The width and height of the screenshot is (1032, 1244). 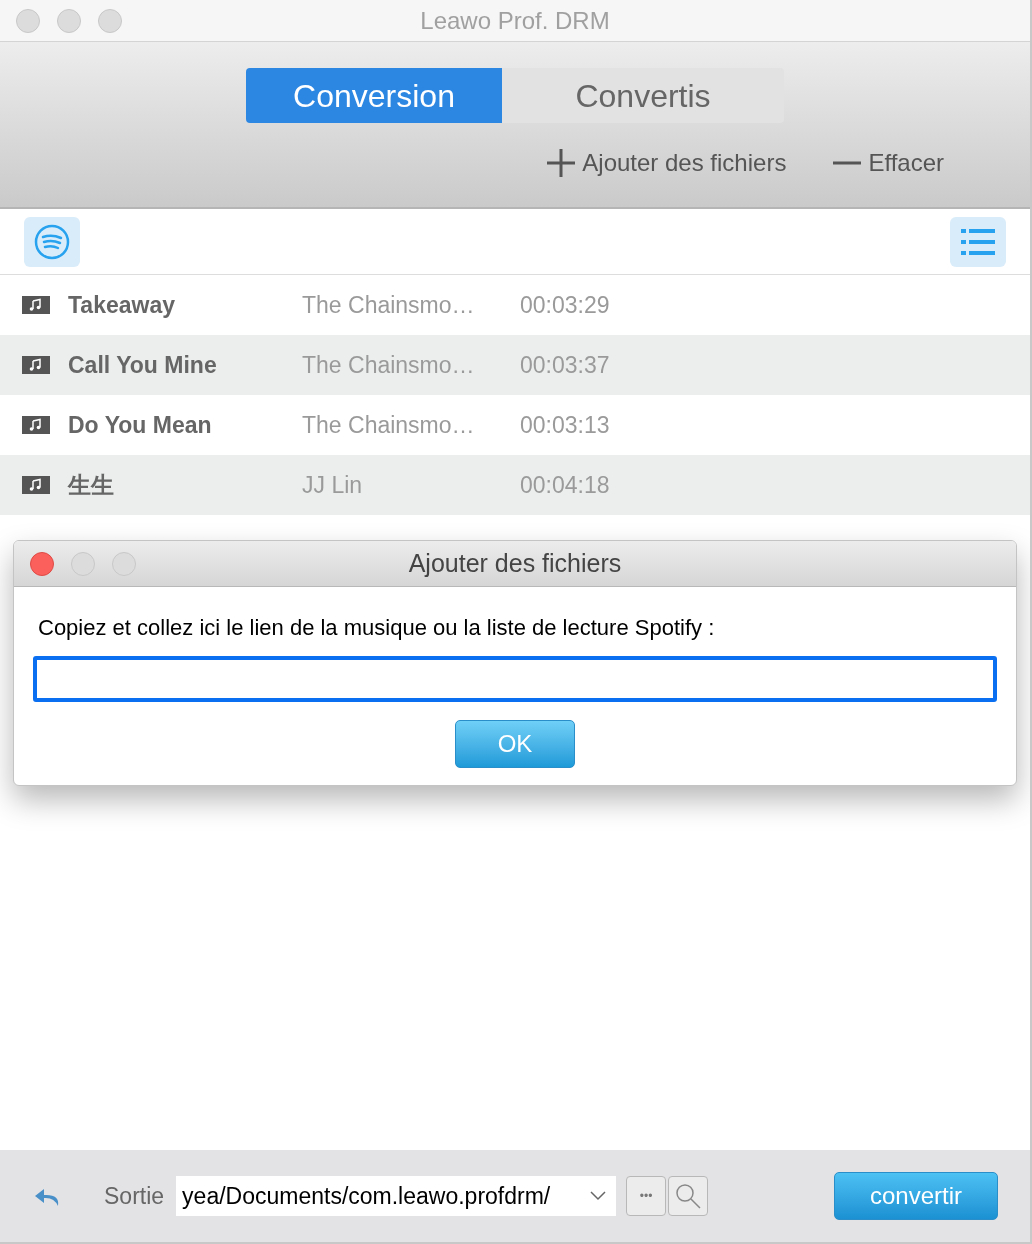 I want to click on dialog-prompt: Copiez et collez ici le lien de la musique ou la liste de lecture Spotify :, so click(x=377, y=628).